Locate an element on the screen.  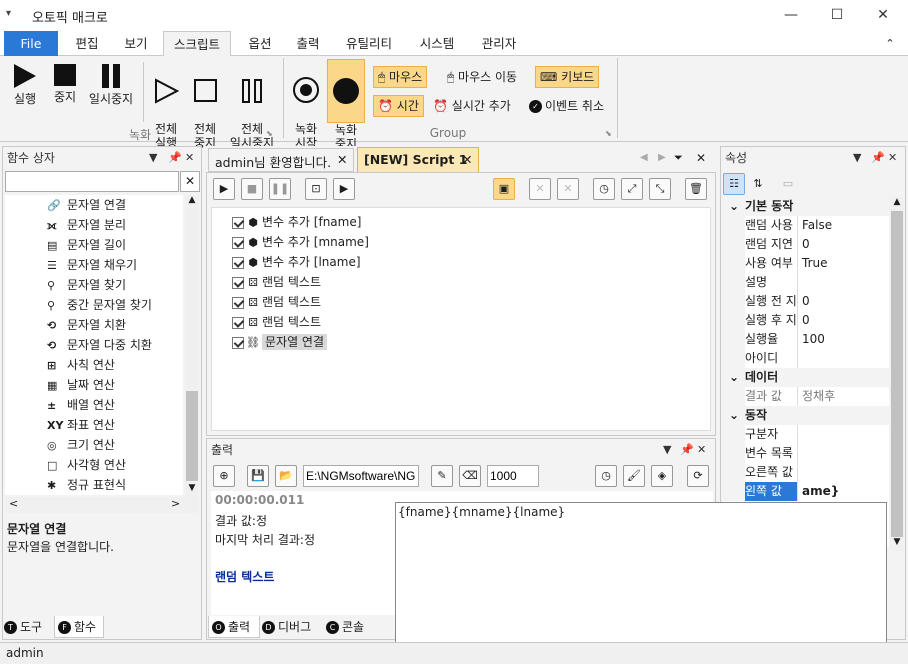
property-row: 사용 여부 True is located at coordinates (806, 263).